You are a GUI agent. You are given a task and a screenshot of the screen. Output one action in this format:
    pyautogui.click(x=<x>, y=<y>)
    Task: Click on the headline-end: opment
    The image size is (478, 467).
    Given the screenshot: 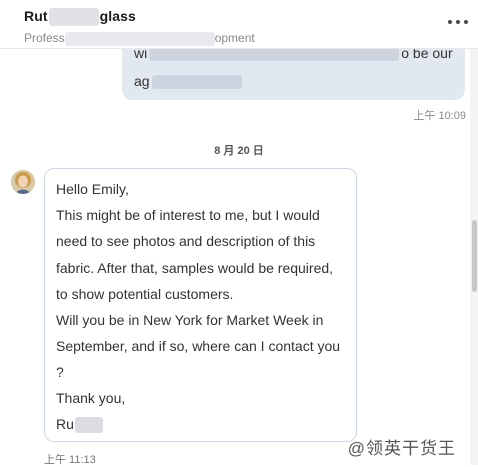 What is the action you would take?
    pyautogui.click(x=234, y=38)
    